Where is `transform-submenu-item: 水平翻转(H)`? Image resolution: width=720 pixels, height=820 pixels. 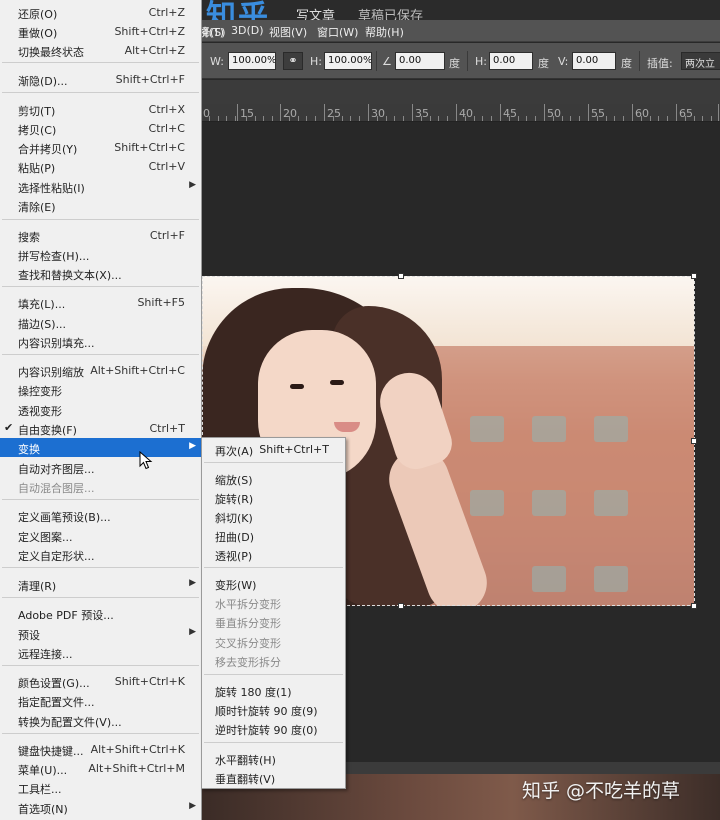 transform-submenu-item: 水平翻转(H) is located at coordinates (273, 758).